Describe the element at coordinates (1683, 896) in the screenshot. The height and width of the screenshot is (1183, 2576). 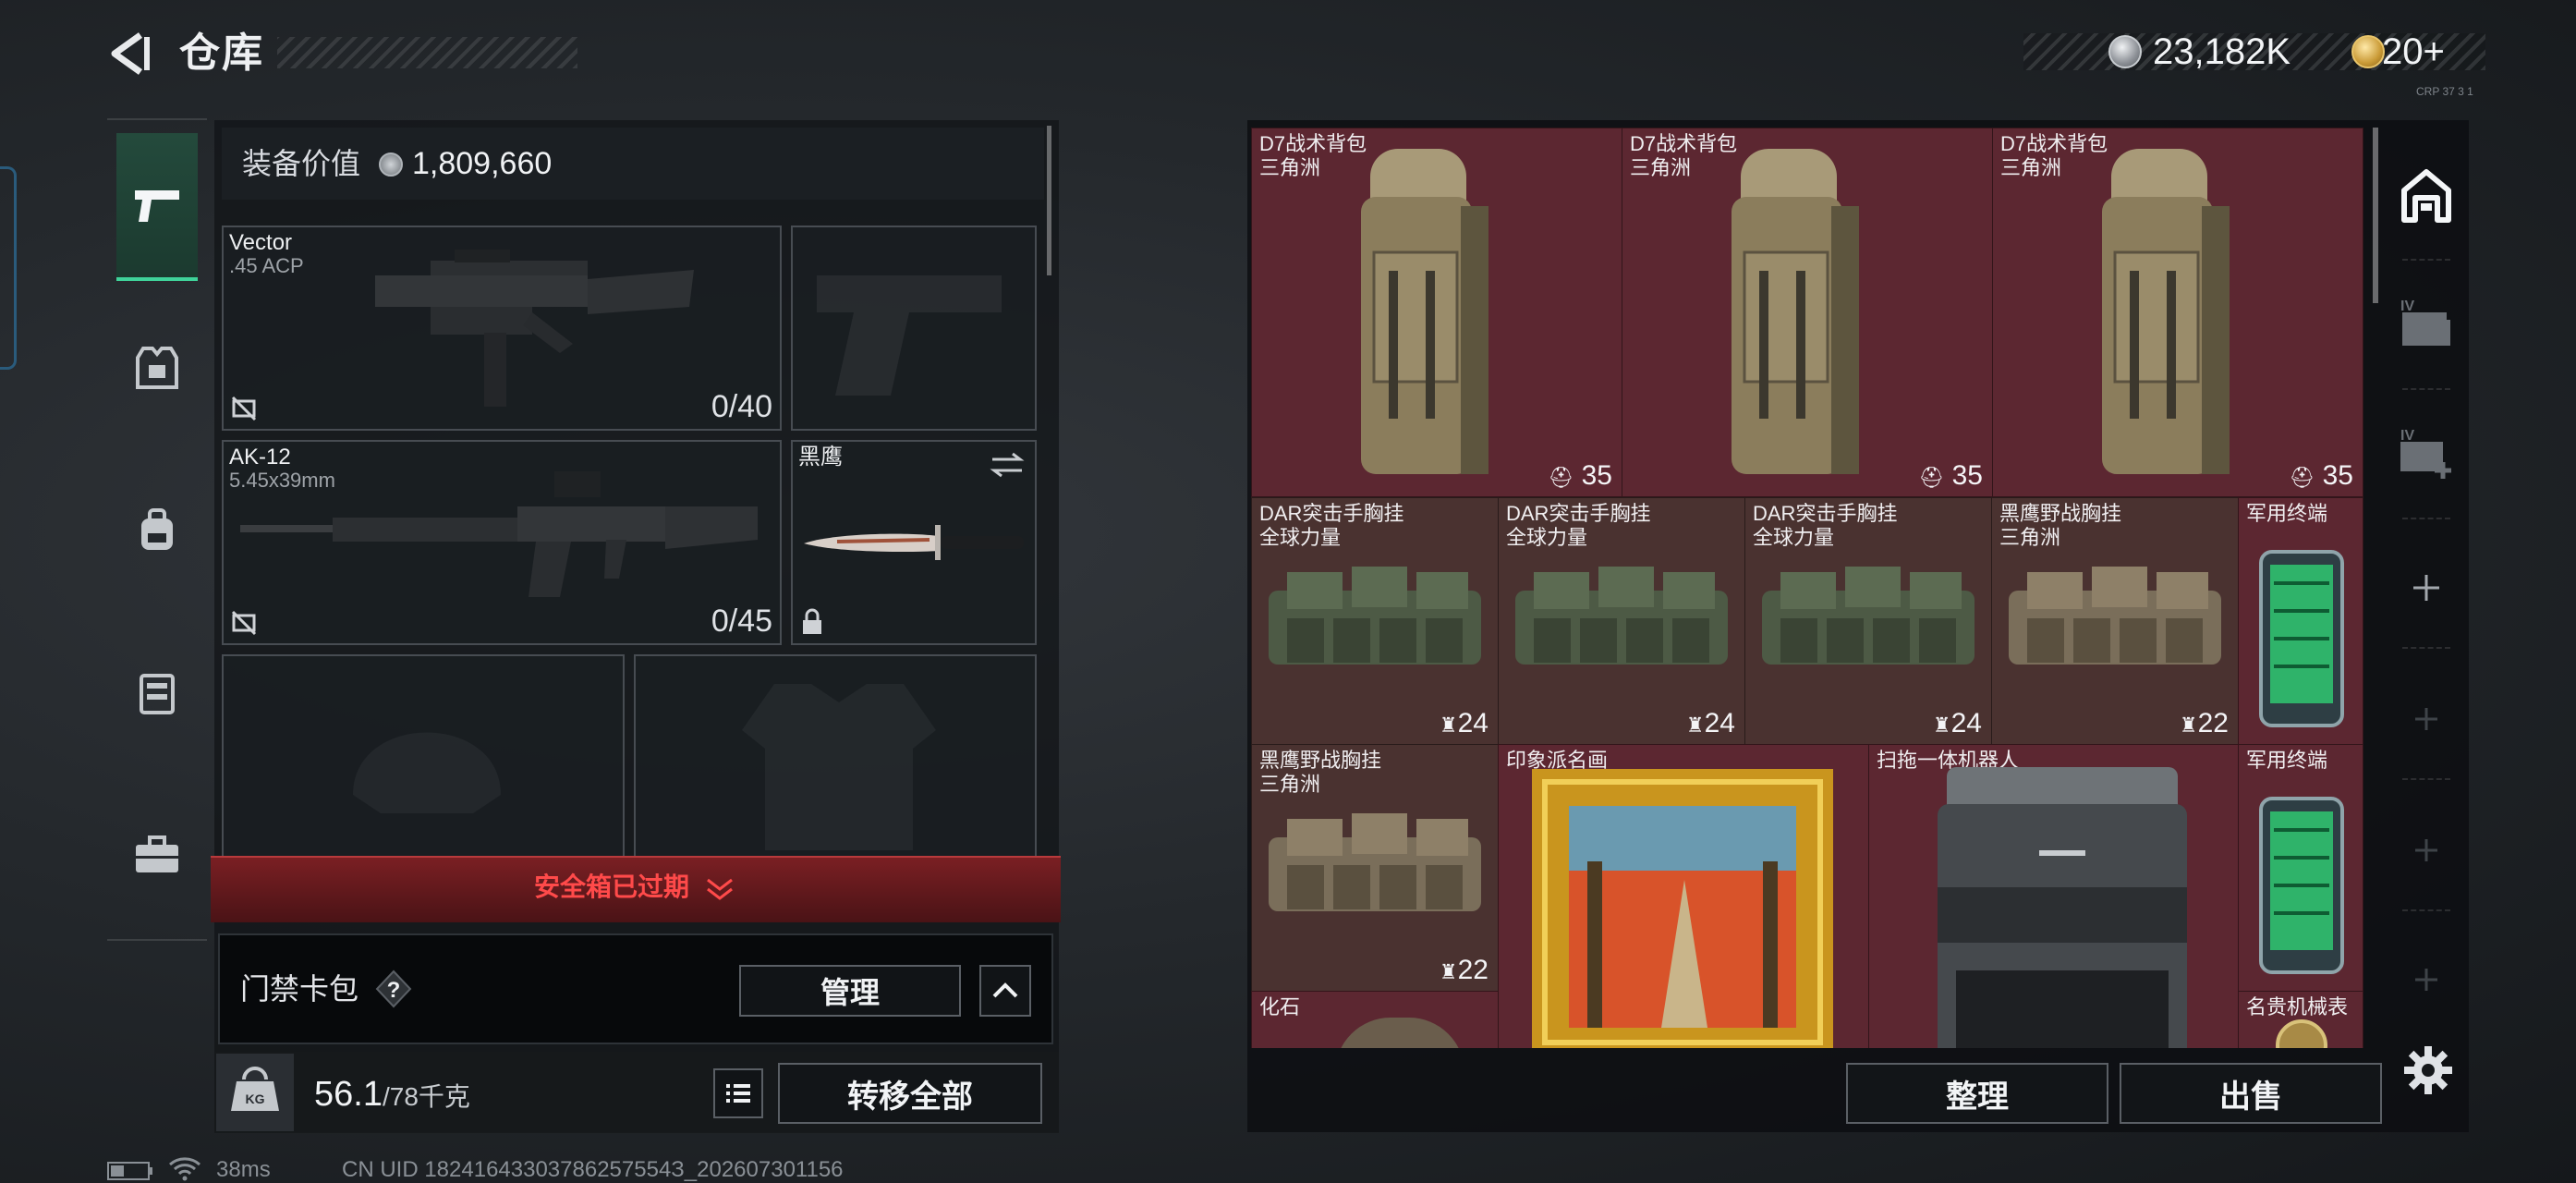
I see `storage-item: 印象派名画` at that location.